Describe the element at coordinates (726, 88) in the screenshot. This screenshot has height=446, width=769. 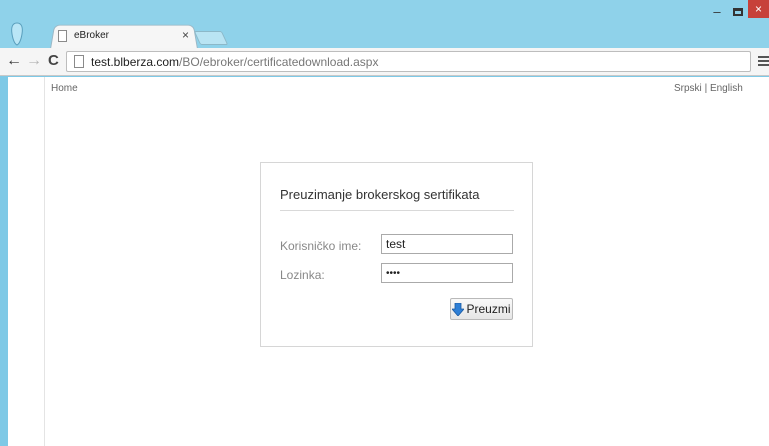
I see `lang-english-link: English` at that location.